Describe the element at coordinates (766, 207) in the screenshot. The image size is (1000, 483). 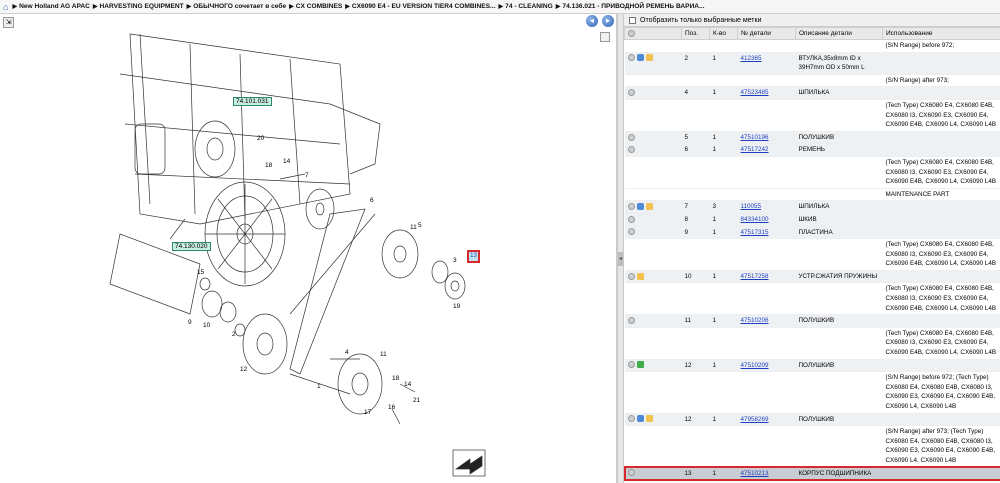
I see `part-number-link: 110055` at that location.